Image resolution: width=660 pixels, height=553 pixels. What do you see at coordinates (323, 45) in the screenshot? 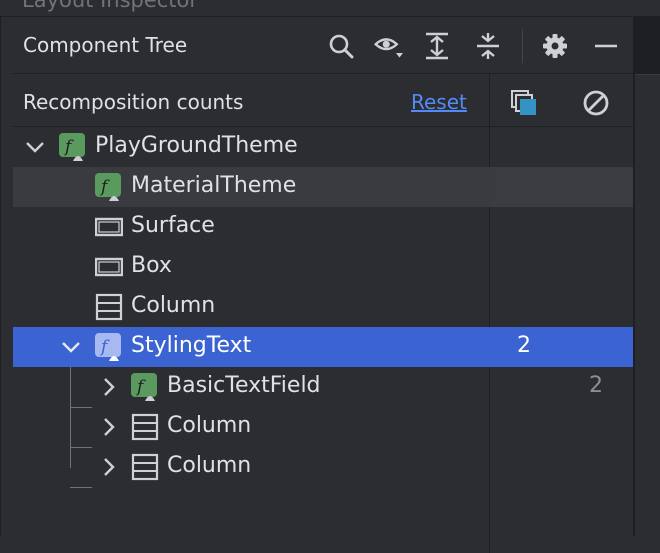
I see `component-tree-header: Component Tree` at bounding box center [323, 45].